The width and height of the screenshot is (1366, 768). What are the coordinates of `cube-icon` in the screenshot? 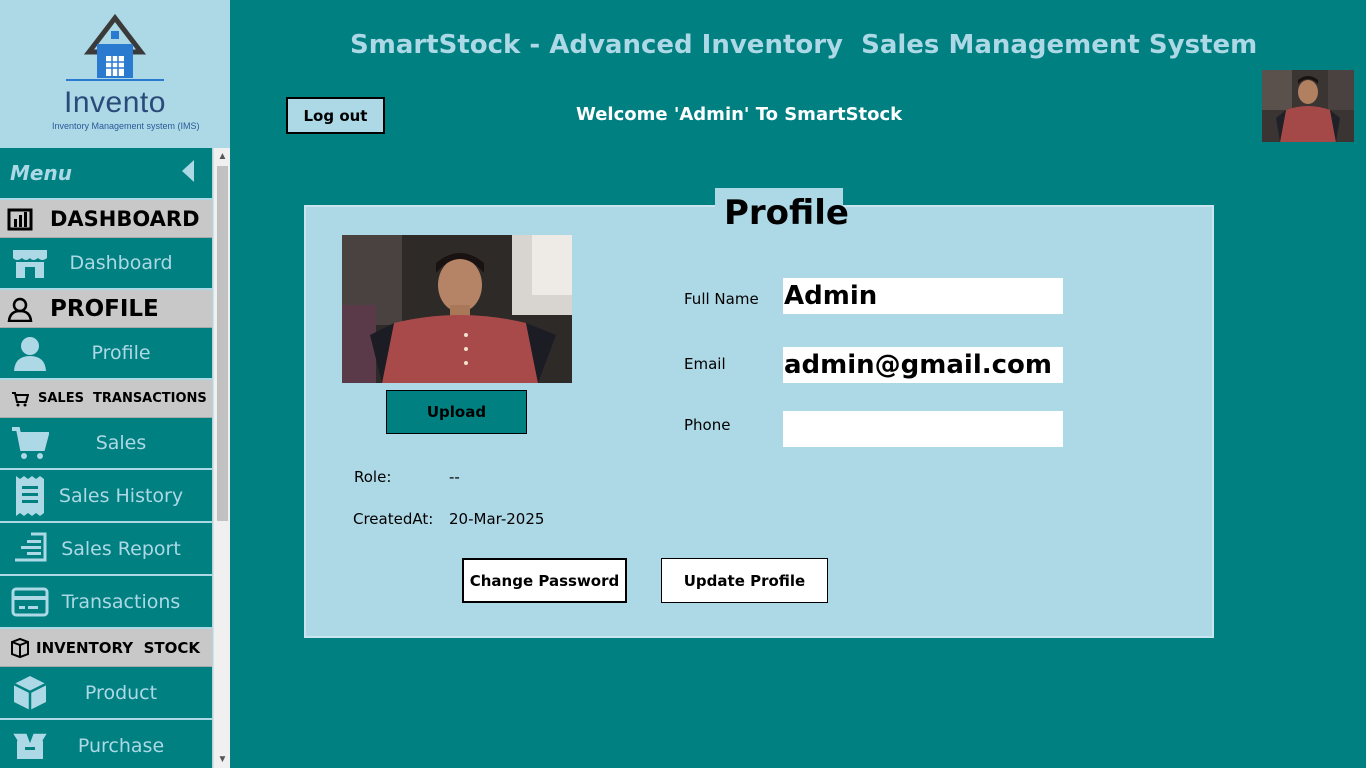 It's located at (30, 693).